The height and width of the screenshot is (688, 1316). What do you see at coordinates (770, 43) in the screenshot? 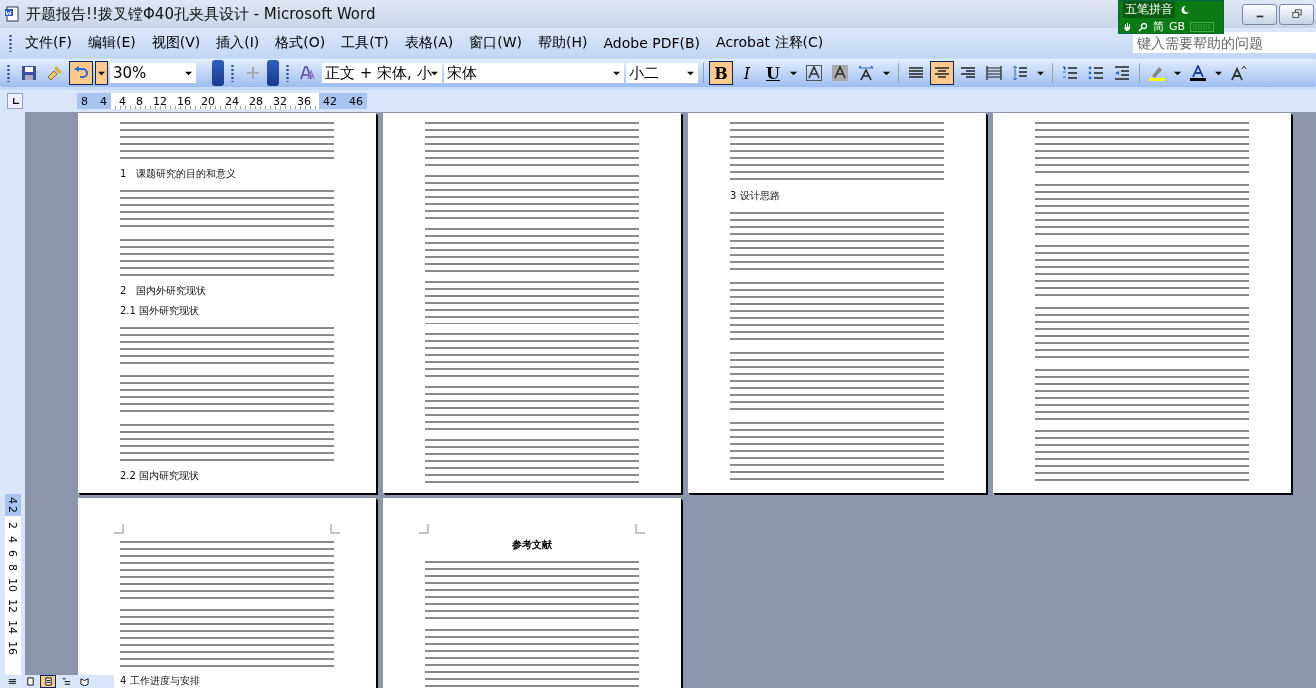
I see `menu-item: Acrobat 注释(C)` at bounding box center [770, 43].